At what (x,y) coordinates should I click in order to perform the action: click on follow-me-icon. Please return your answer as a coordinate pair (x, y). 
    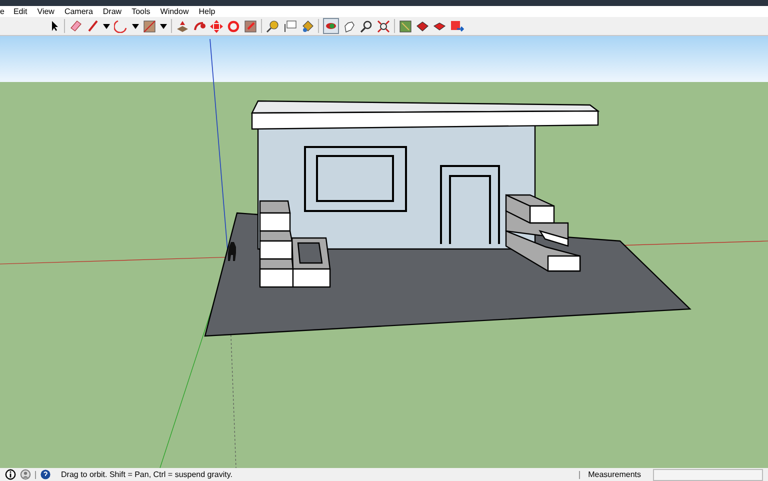
    Looking at the image, I should click on (199, 26).